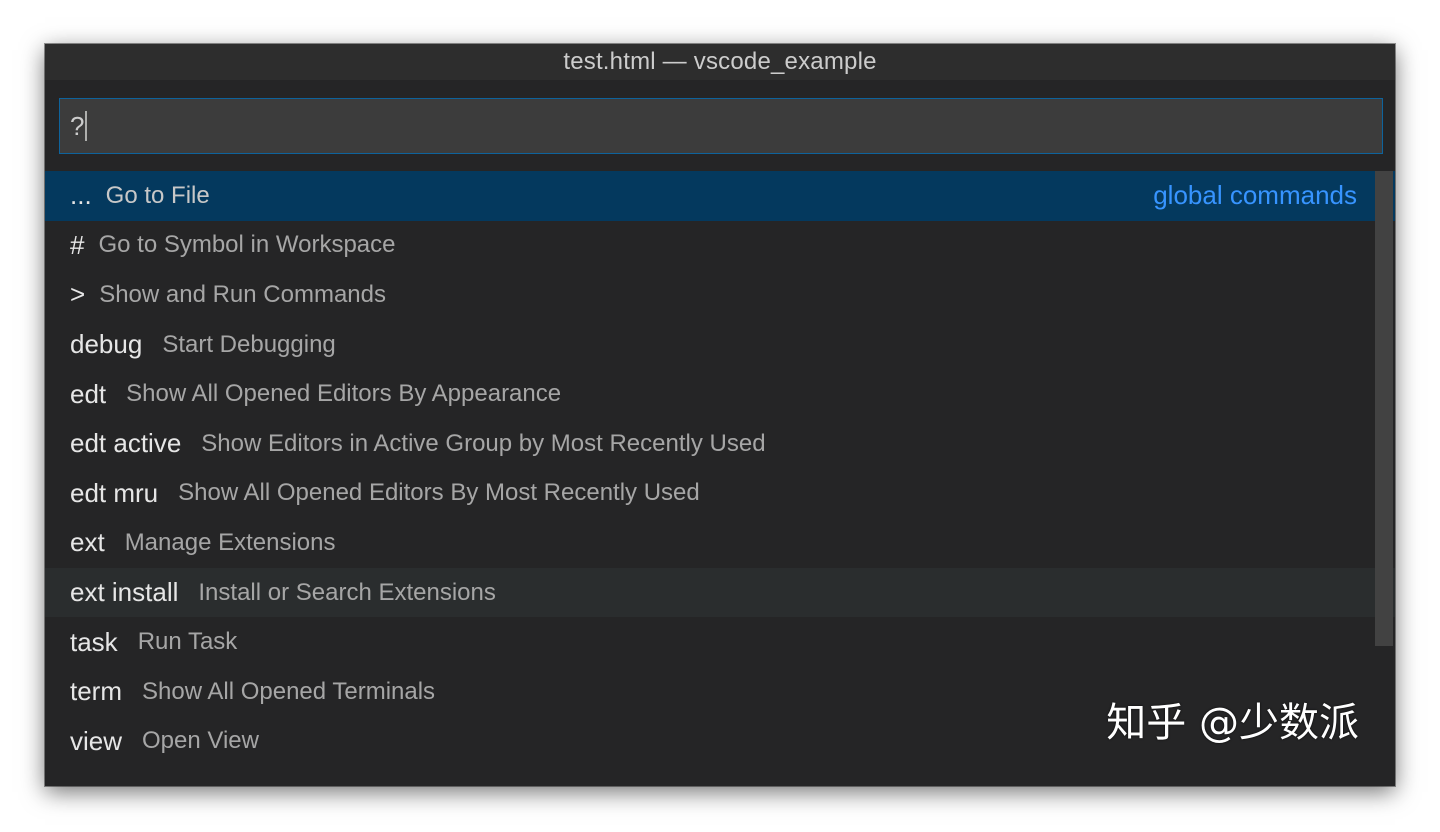  Describe the element at coordinates (126, 443) in the screenshot. I see `item-prefix: edt active` at that location.